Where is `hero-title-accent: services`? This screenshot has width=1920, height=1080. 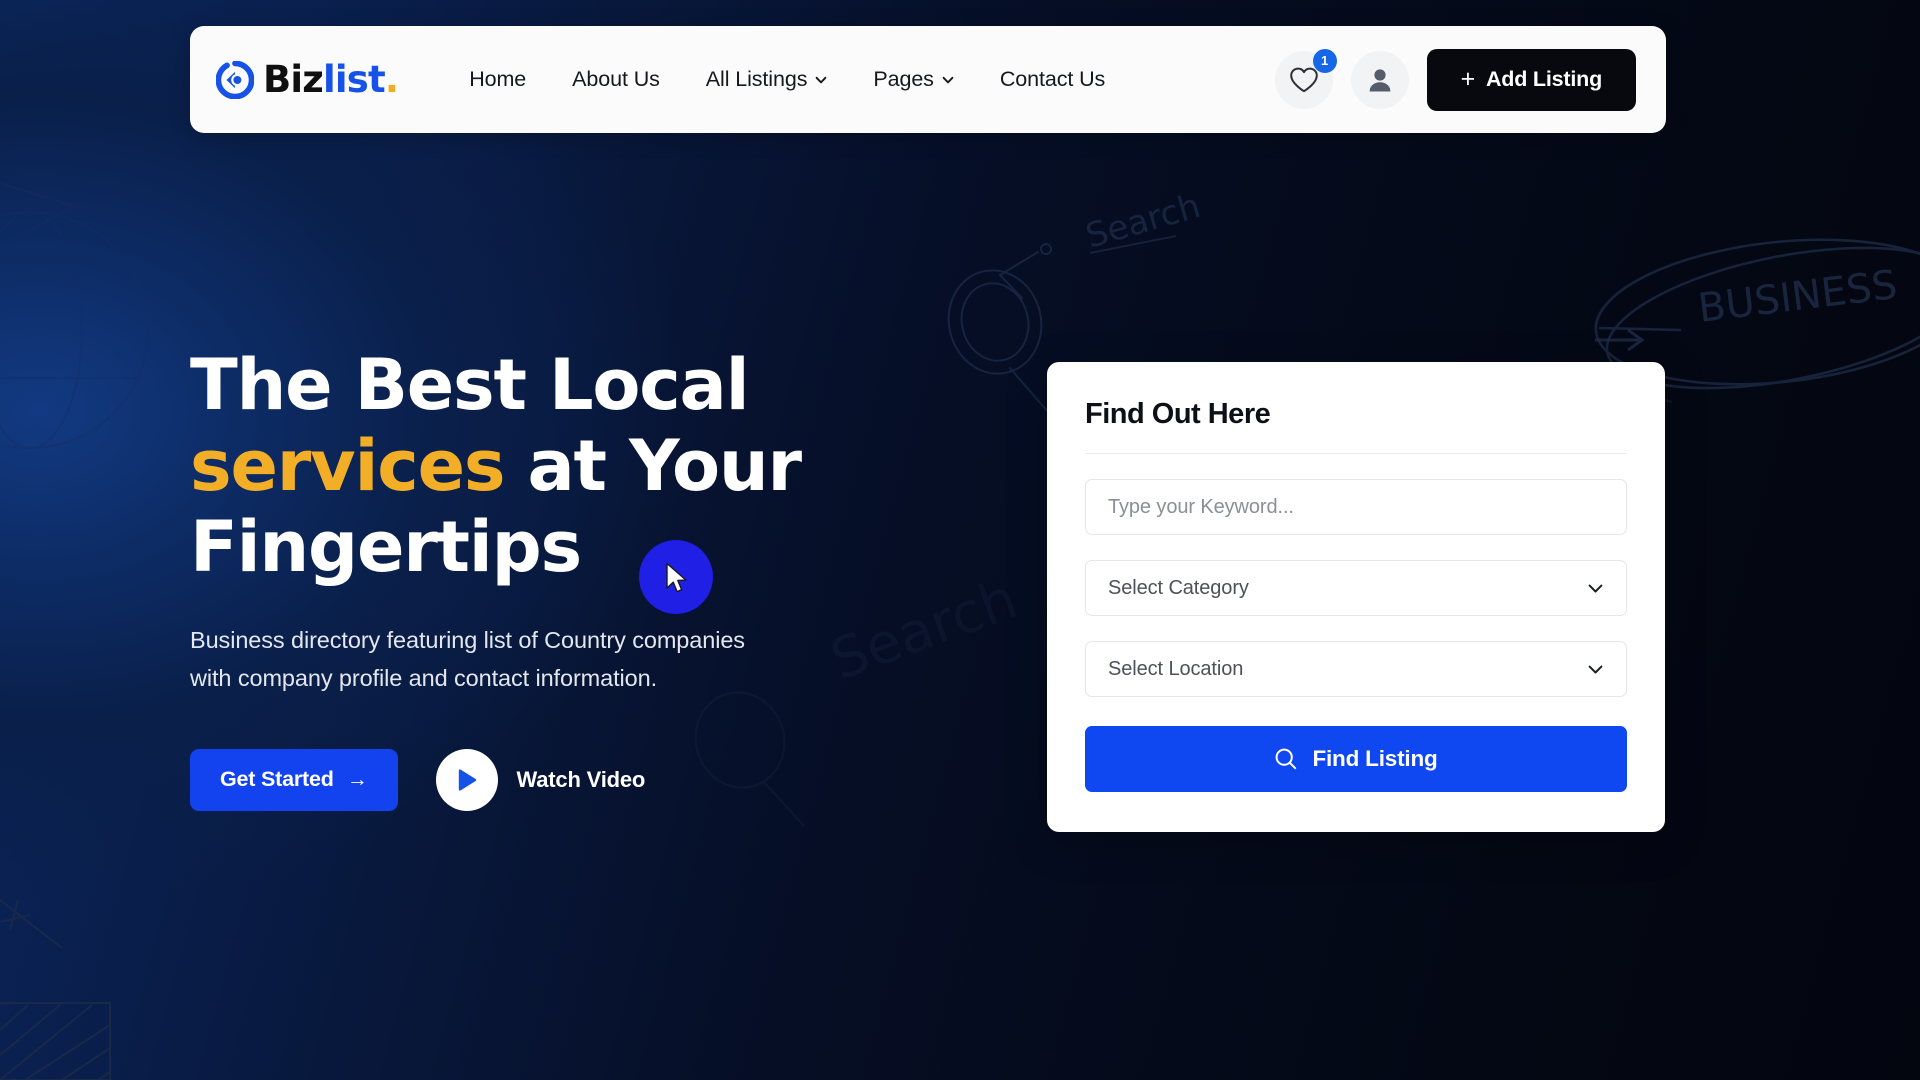 hero-title-accent: services is located at coordinates (348, 466).